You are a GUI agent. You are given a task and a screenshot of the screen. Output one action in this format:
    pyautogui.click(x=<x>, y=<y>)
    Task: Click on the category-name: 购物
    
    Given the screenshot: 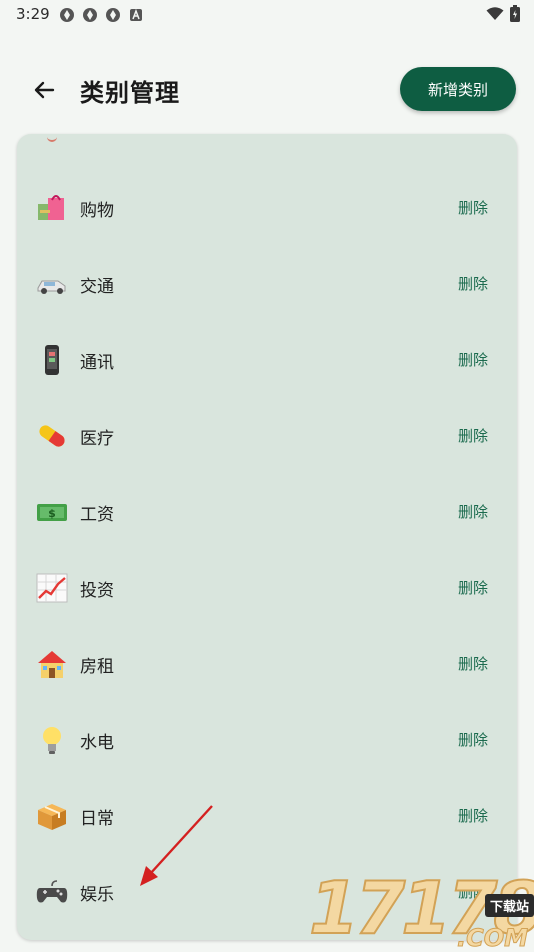 What is the action you would take?
    pyautogui.click(x=97, y=211)
    